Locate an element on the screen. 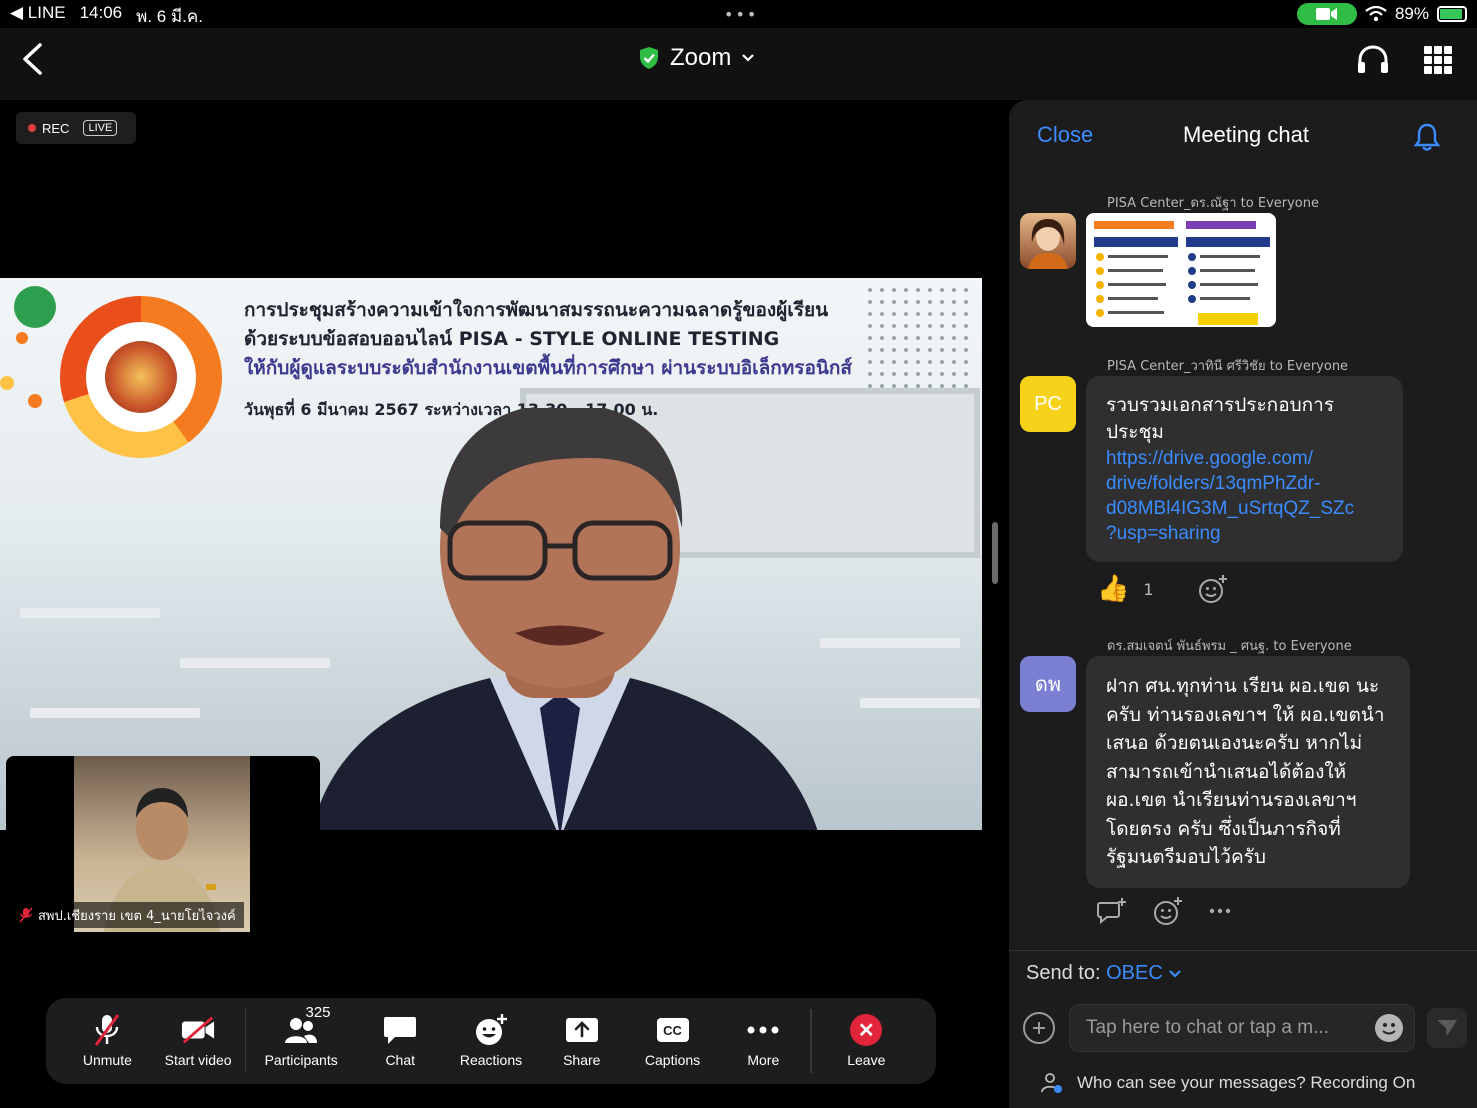 The height and width of the screenshot is (1108, 1477). rec-label: REC is located at coordinates (56, 128).